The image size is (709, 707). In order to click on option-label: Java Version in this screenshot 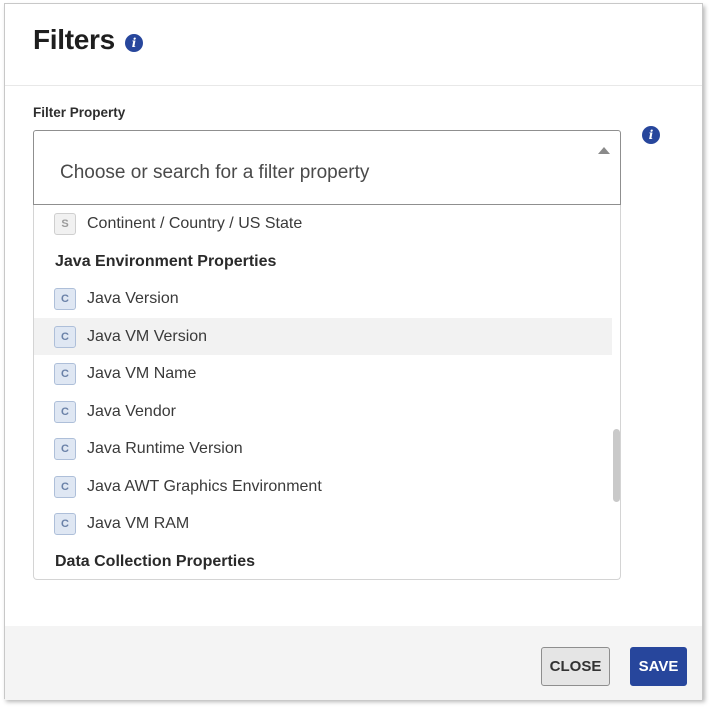, I will do `click(133, 298)`.